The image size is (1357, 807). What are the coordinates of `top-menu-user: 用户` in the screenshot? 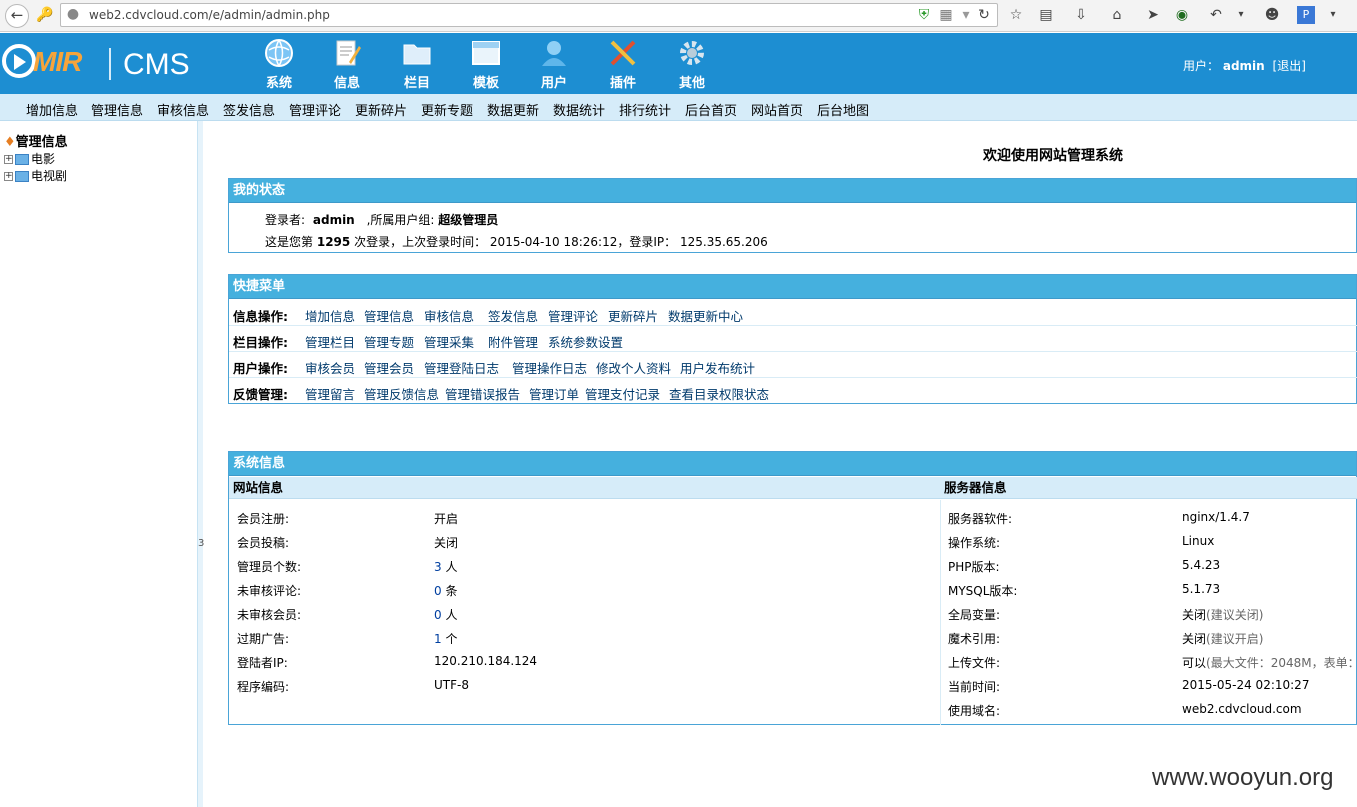 It's located at (554, 64).